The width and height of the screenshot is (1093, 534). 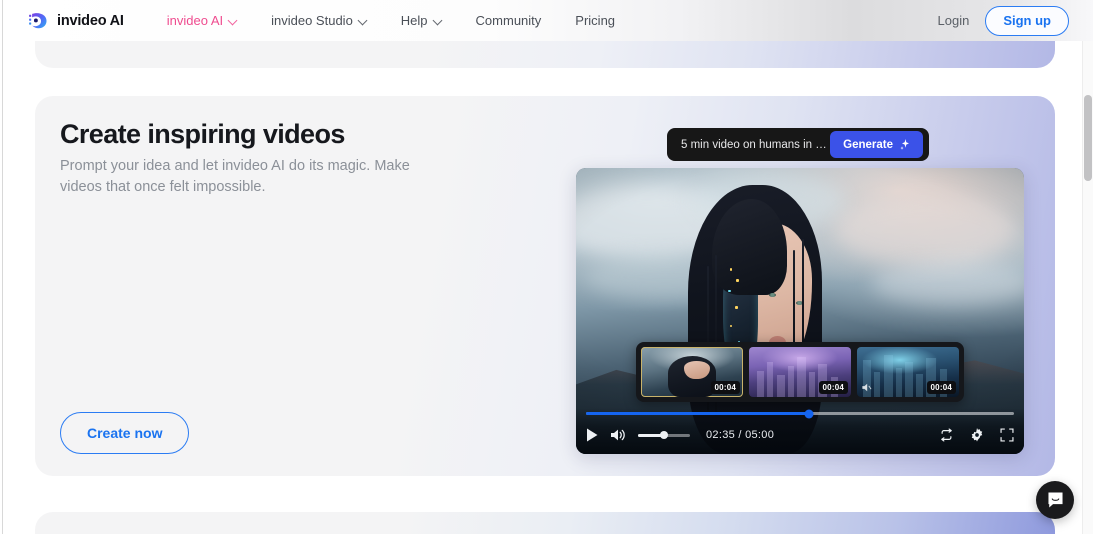 I want to click on brand-logo: invideo AI, so click(x=76, y=21).